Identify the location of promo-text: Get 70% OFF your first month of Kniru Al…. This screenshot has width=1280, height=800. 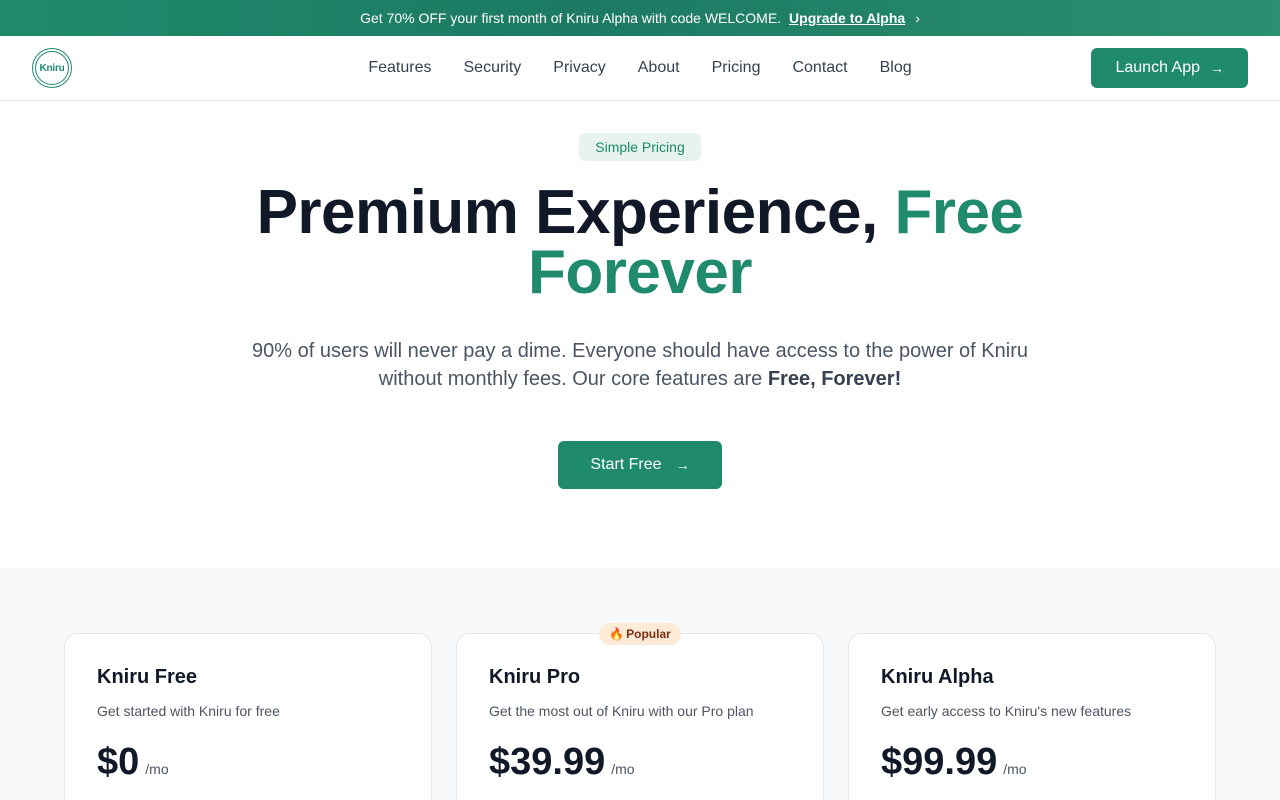
(571, 18).